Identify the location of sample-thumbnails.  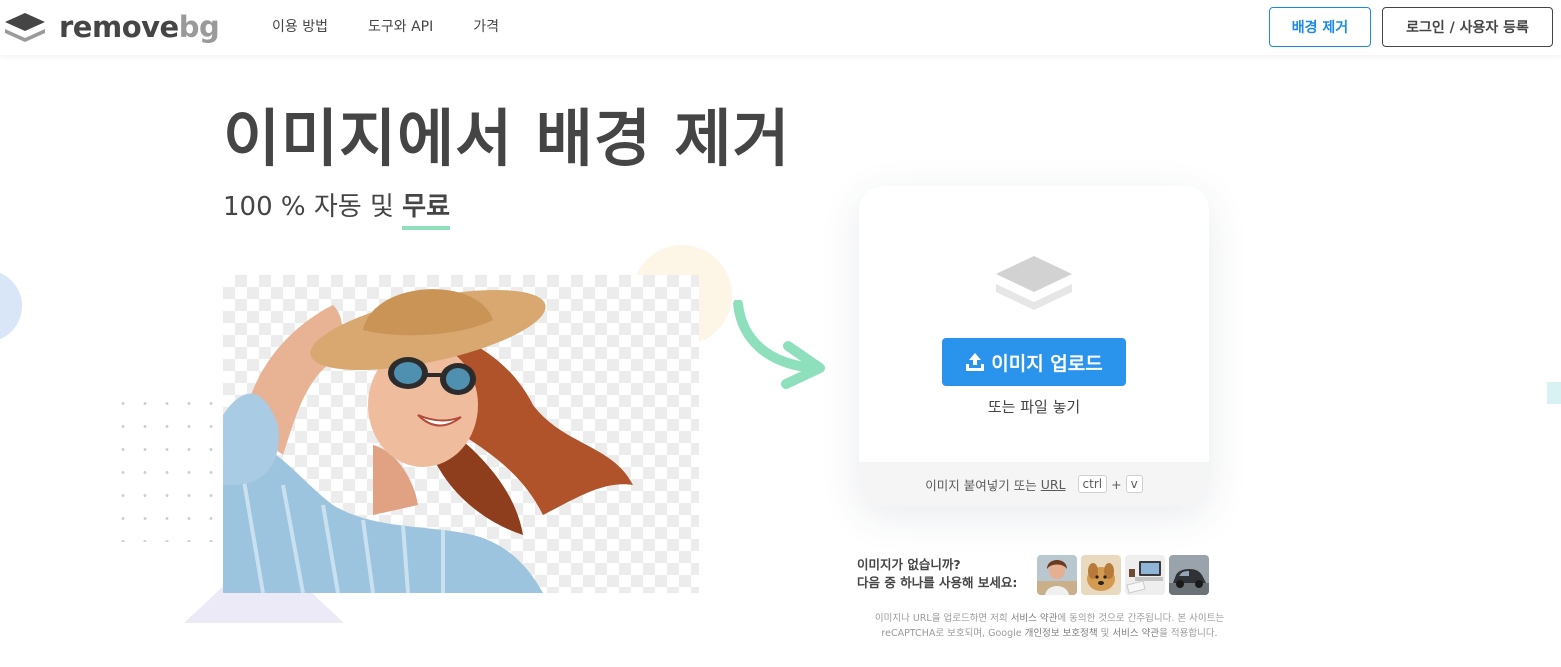
(1125, 575).